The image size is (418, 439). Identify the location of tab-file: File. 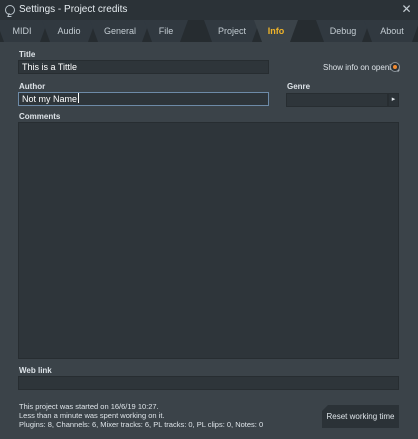
(166, 31).